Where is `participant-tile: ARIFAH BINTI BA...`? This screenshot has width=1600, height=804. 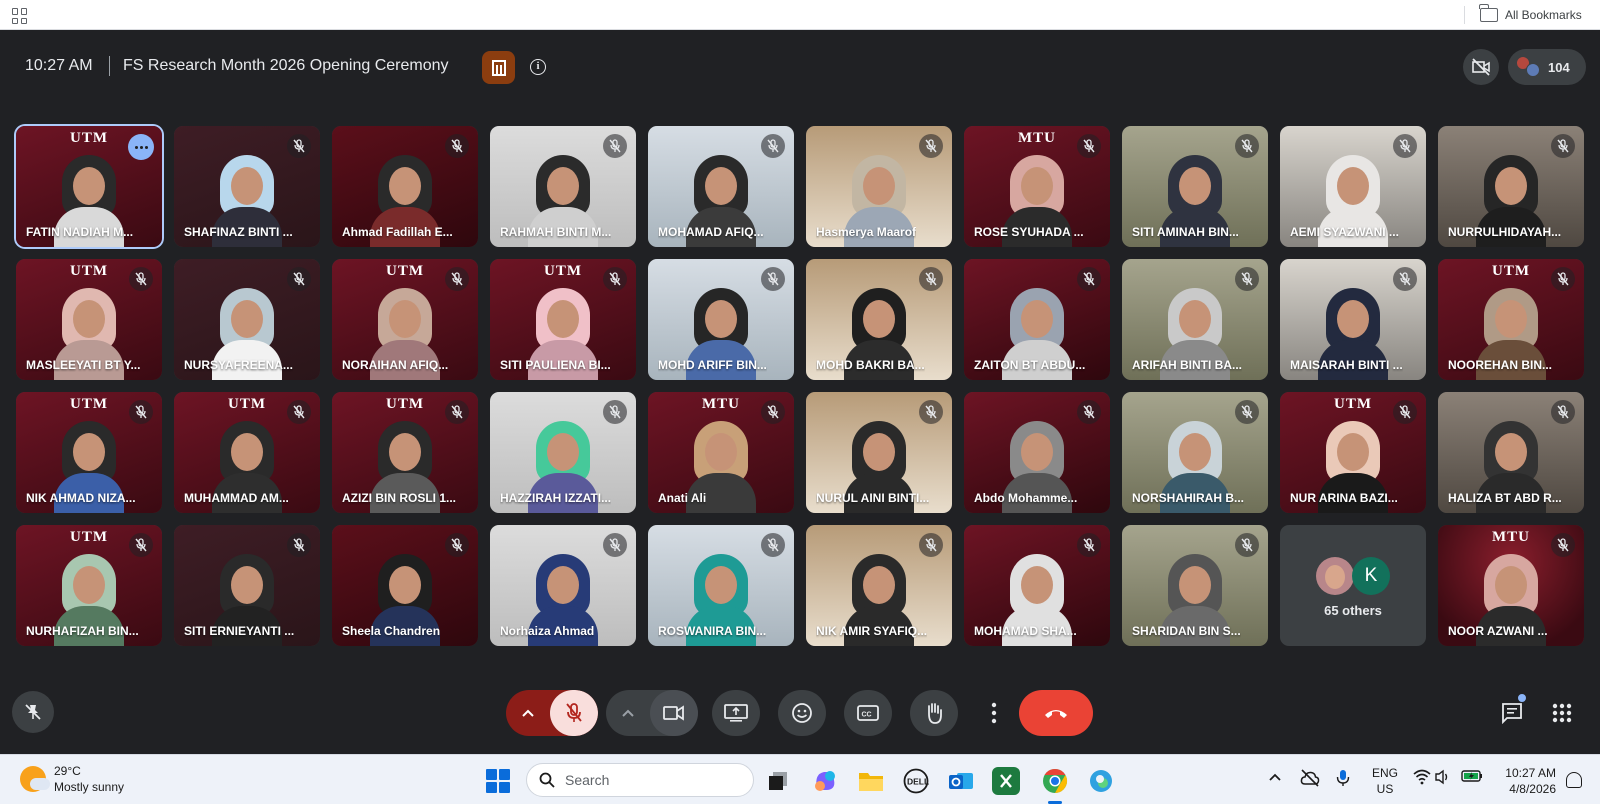
participant-tile: ARIFAH BINTI BA... is located at coordinates (1195, 319).